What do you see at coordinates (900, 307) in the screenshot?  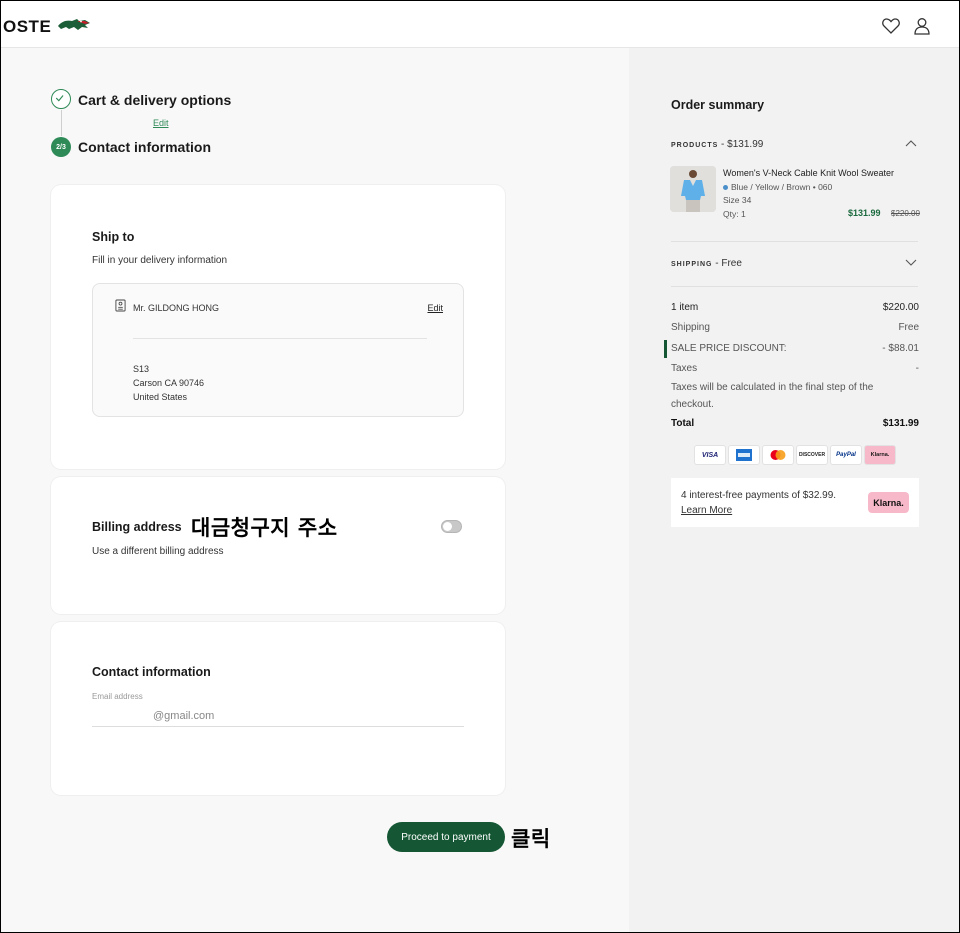 I see `items-value: $220.00` at bounding box center [900, 307].